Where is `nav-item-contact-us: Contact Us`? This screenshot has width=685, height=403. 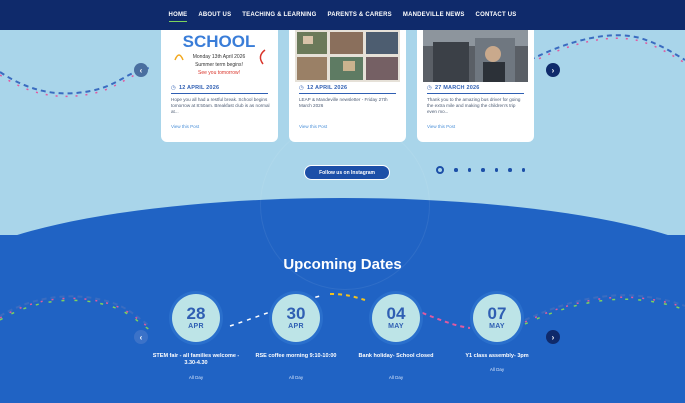 nav-item-contact-us: Contact Us is located at coordinates (496, 15).